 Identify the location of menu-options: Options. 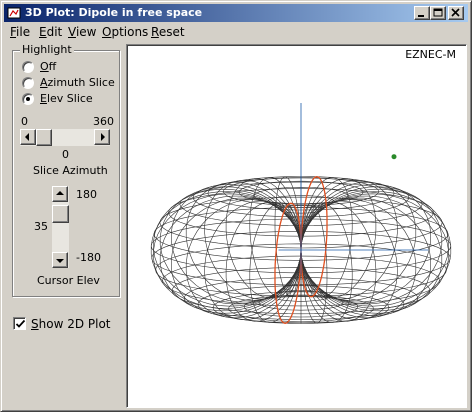
(125, 32).